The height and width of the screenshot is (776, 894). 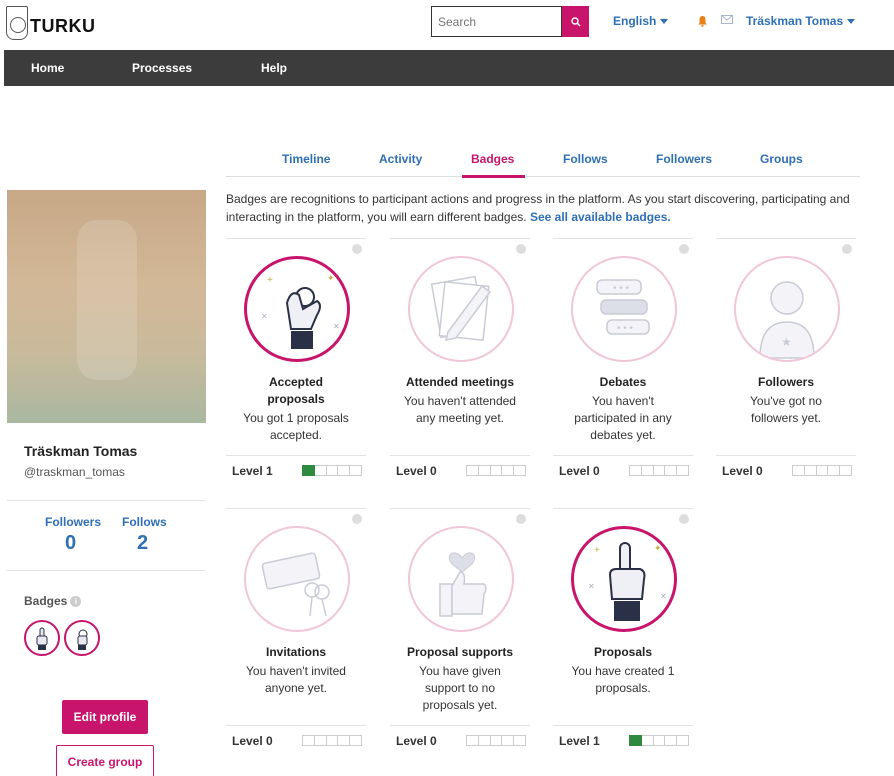 What do you see at coordinates (296, 679) in the screenshot?
I see `badge-description: You haven't invited anyone yet.` at bounding box center [296, 679].